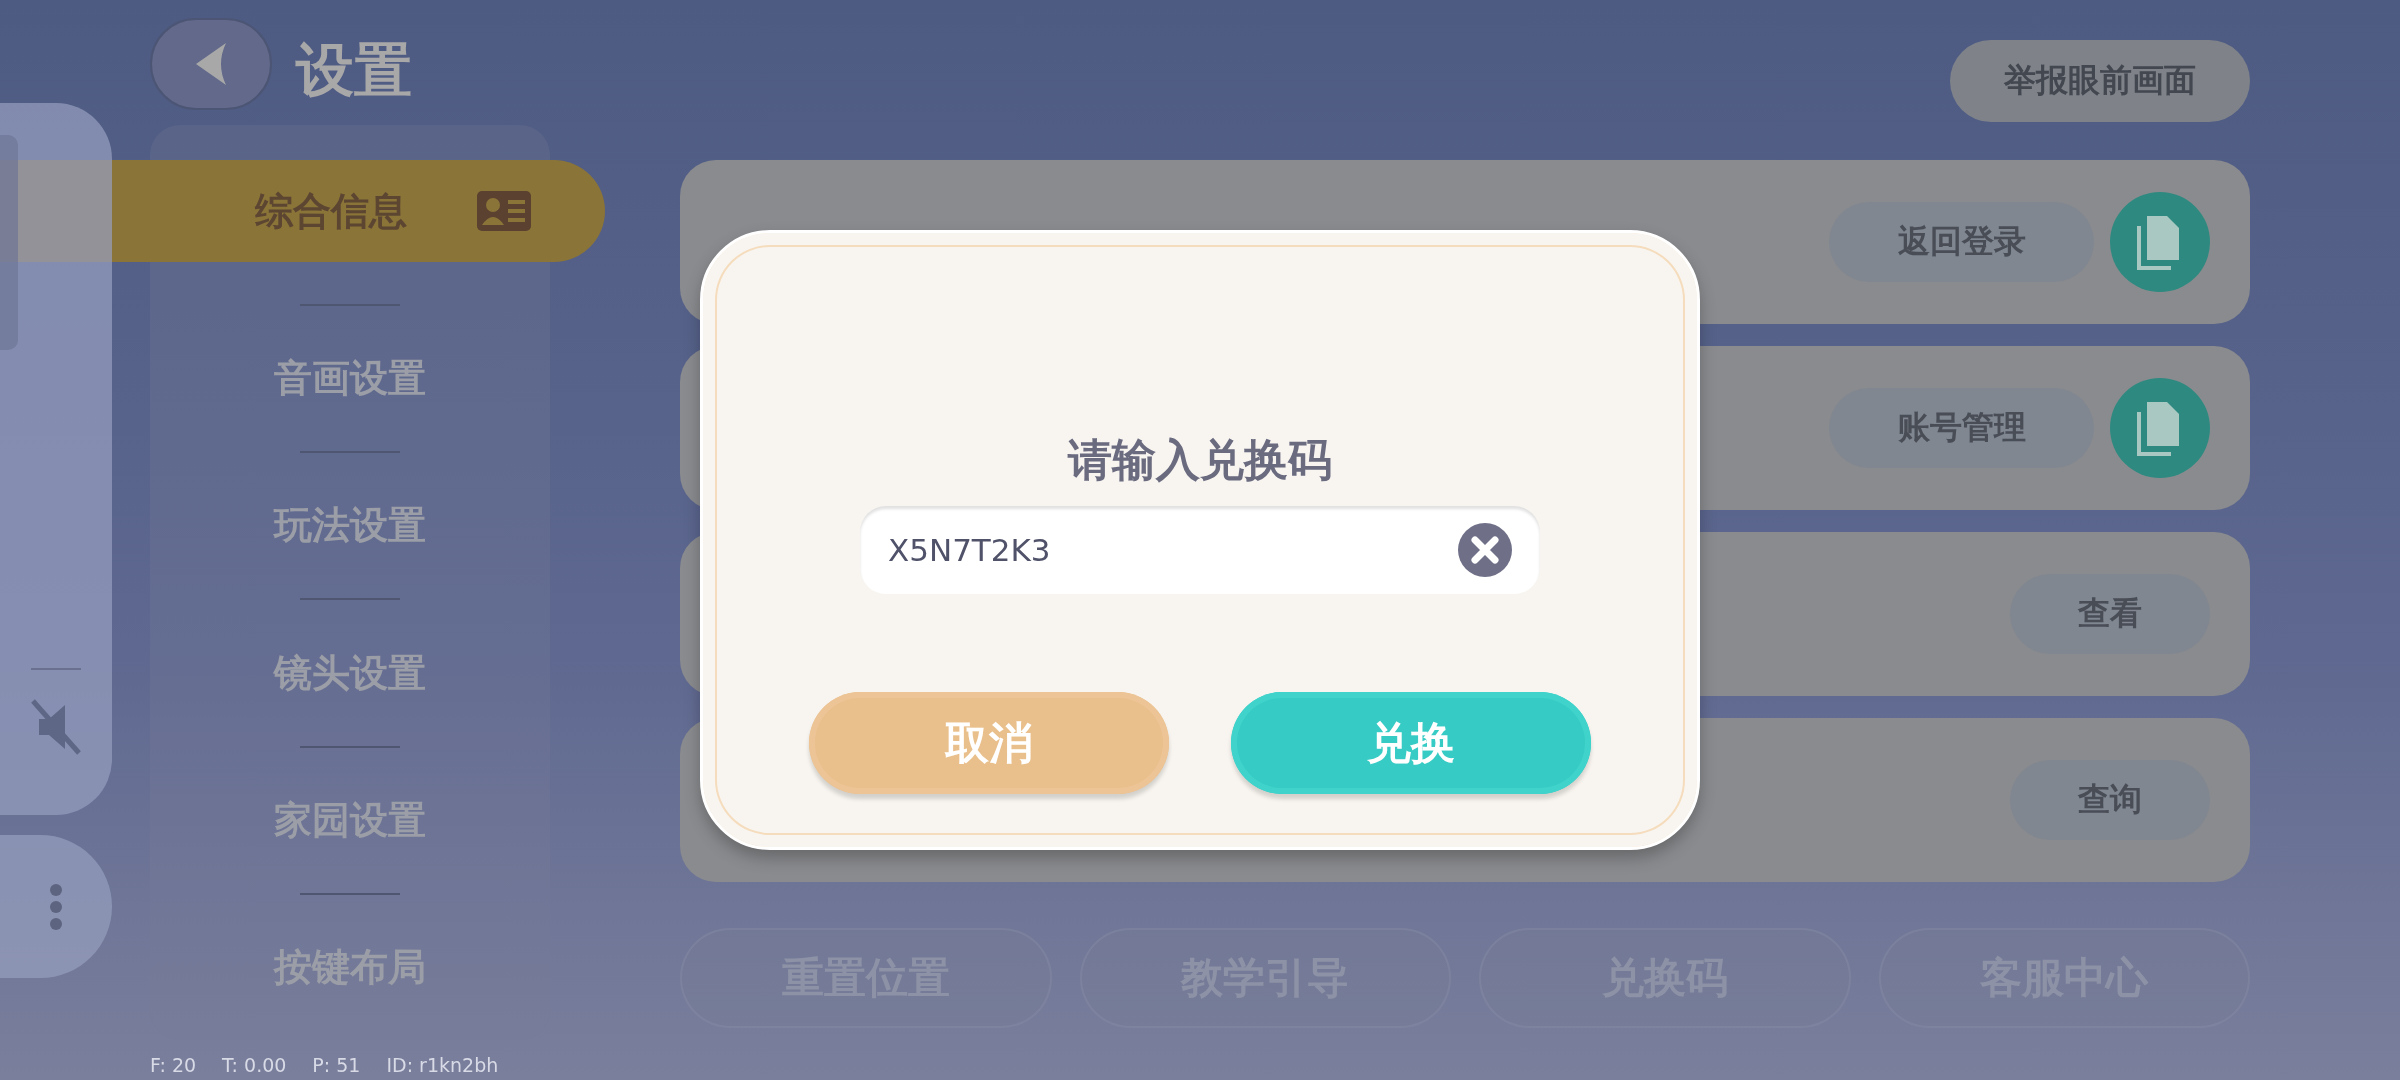 The height and width of the screenshot is (1080, 2400). Describe the element at coordinates (2110, 614) in the screenshot. I see `row-button: 查看` at that location.